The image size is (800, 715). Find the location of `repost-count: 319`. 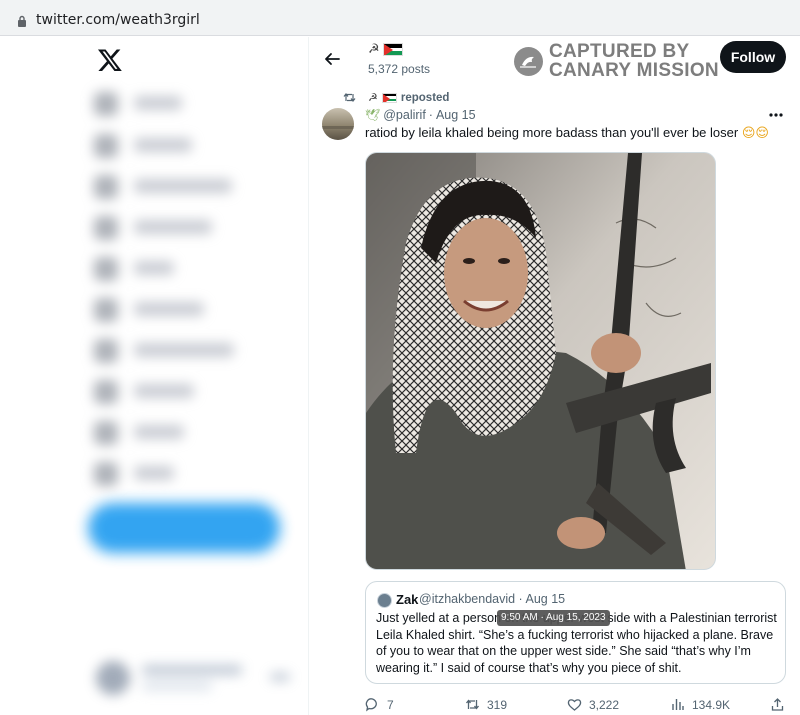

repost-count: 319 is located at coordinates (497, 704).